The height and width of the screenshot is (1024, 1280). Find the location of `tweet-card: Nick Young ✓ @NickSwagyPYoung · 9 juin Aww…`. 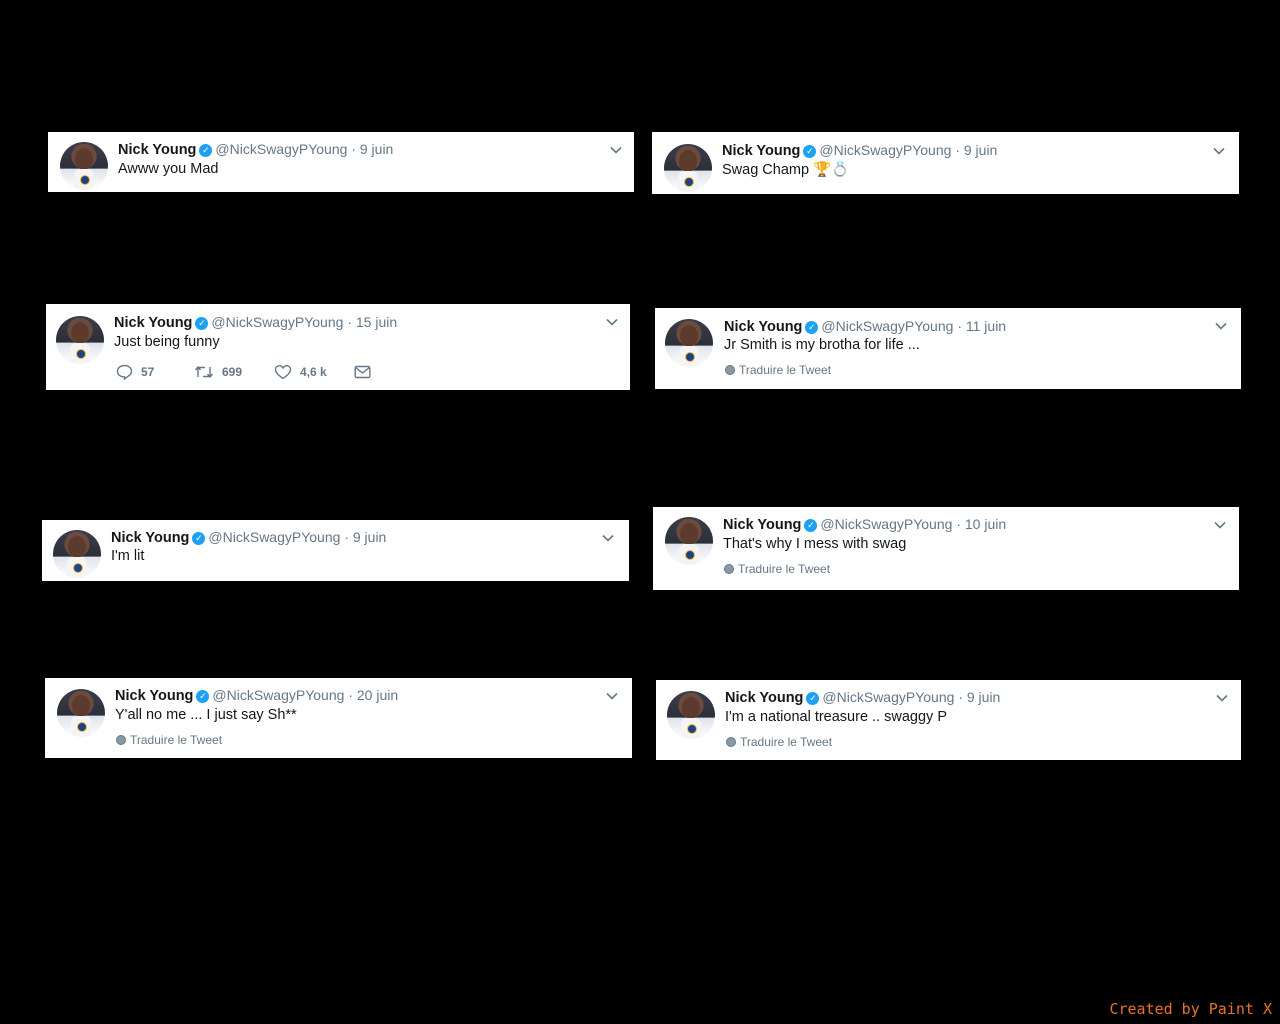

tweet-card: Nick Young ✓ @NickSwagyPYoung · 9 juin Aww… is located at coordinates (341, 162).